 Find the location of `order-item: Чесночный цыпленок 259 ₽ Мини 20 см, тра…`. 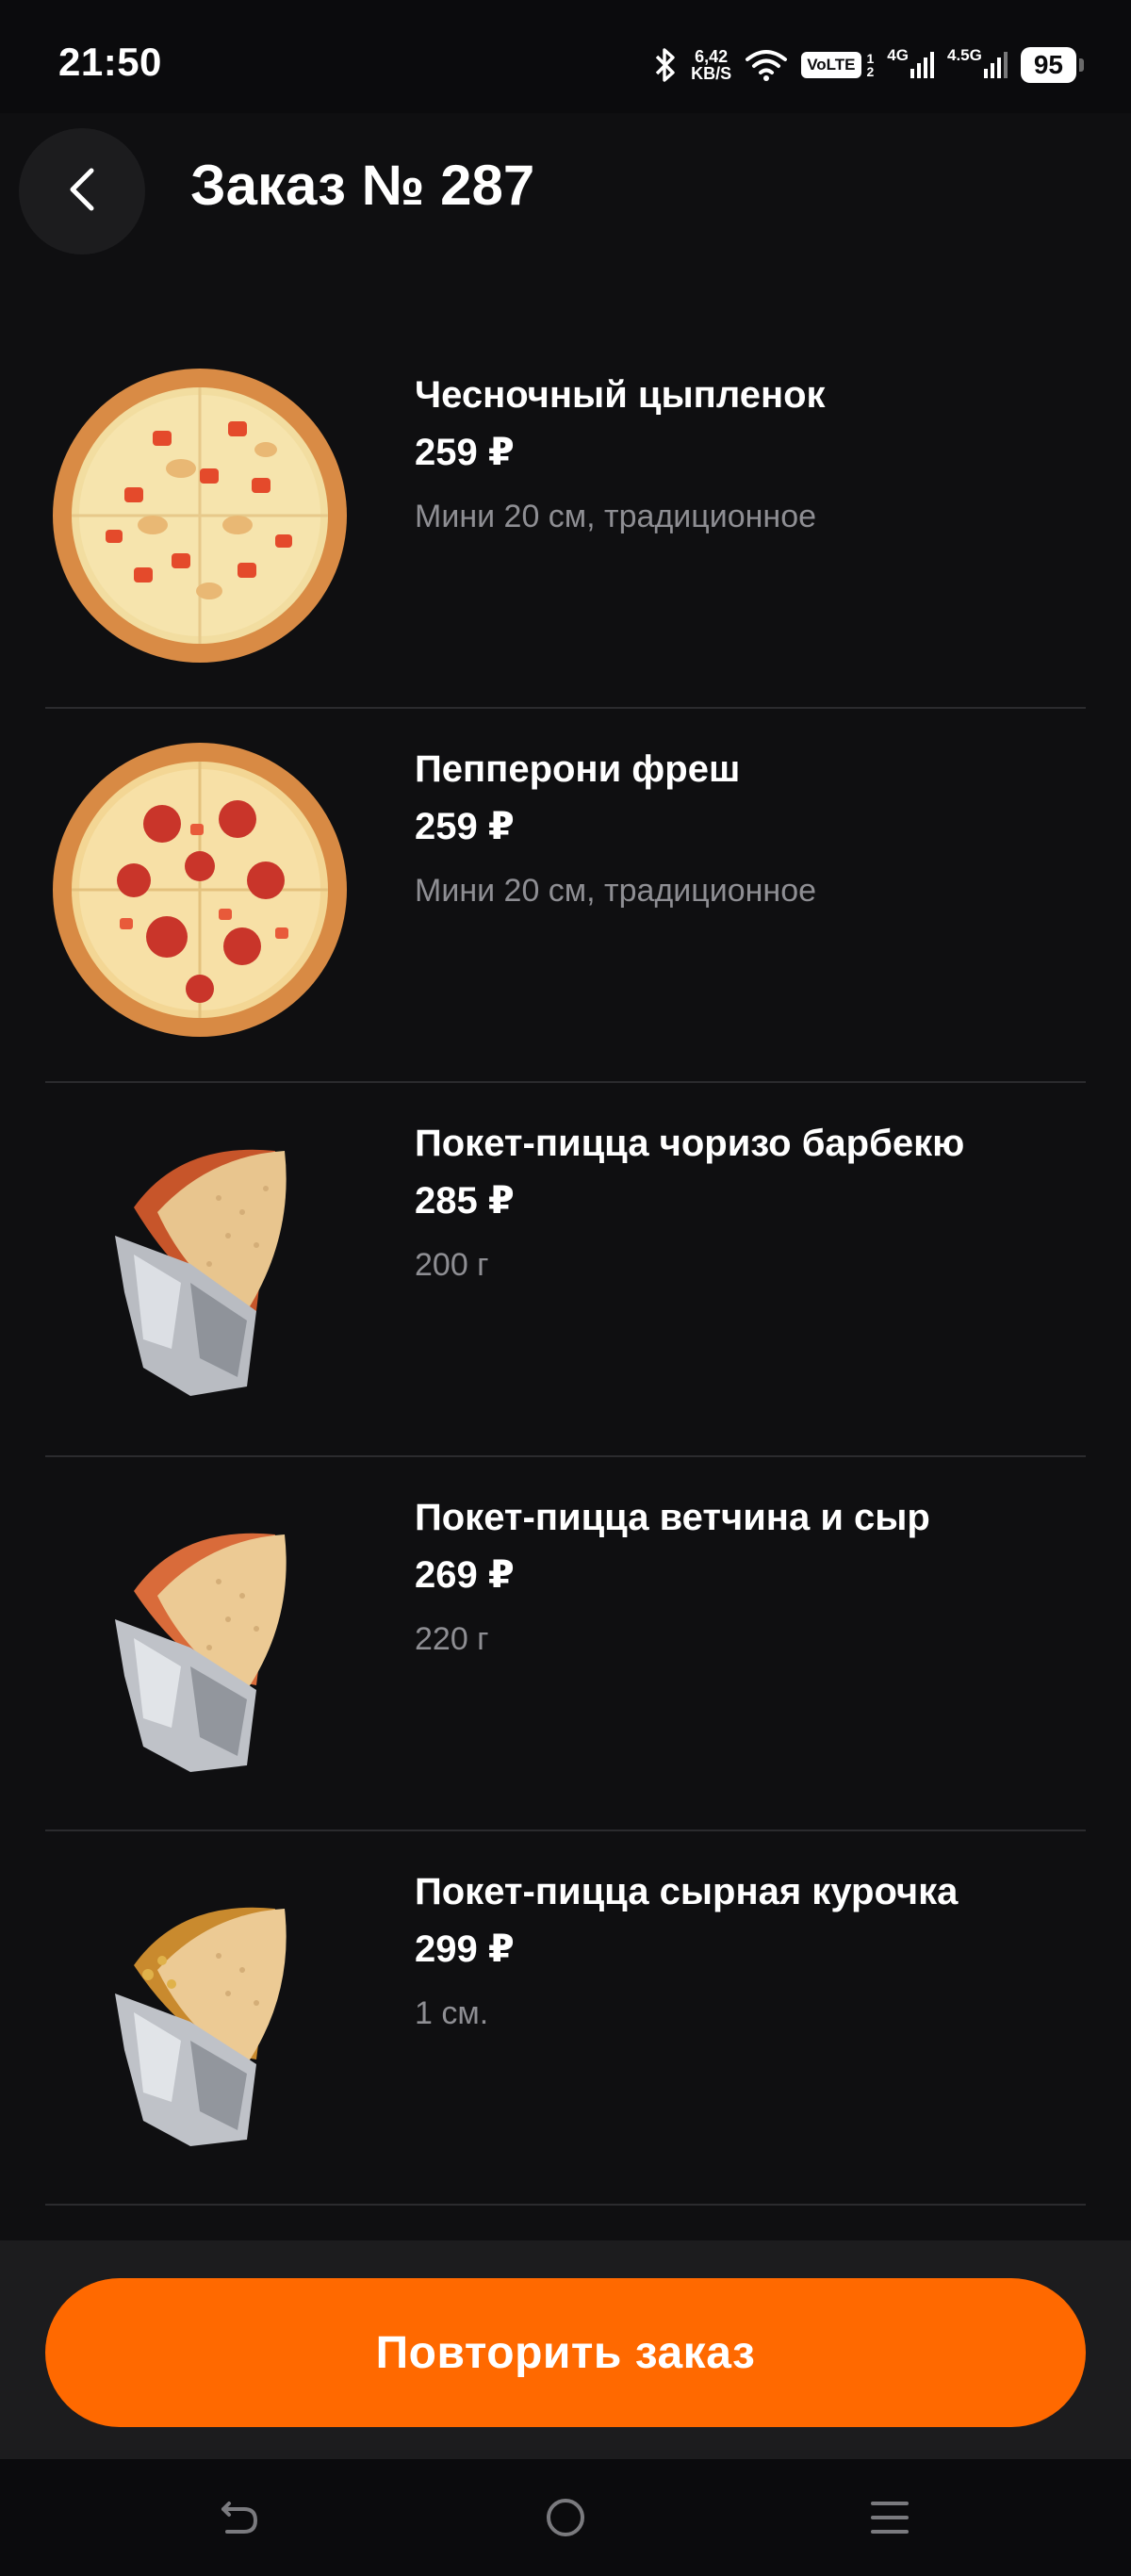

order-item: Чесночный цыпленок 259 ₽ Мини 20 см, тра… is located at coordinates (566, 522).